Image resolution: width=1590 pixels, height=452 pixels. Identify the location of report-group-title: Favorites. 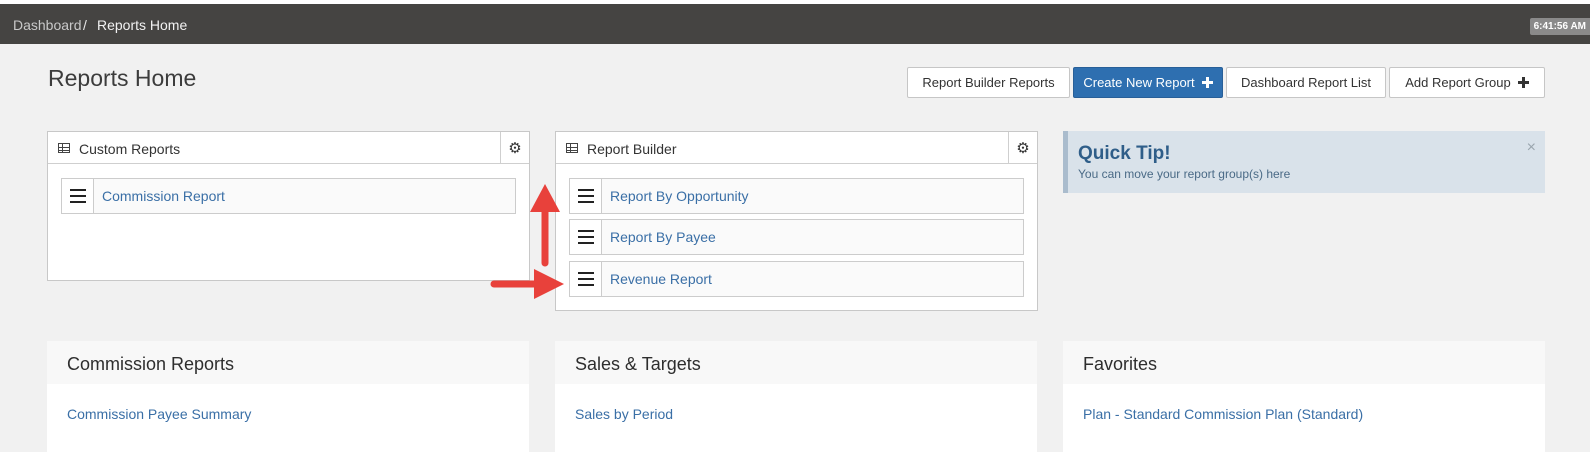
(1120, 364).